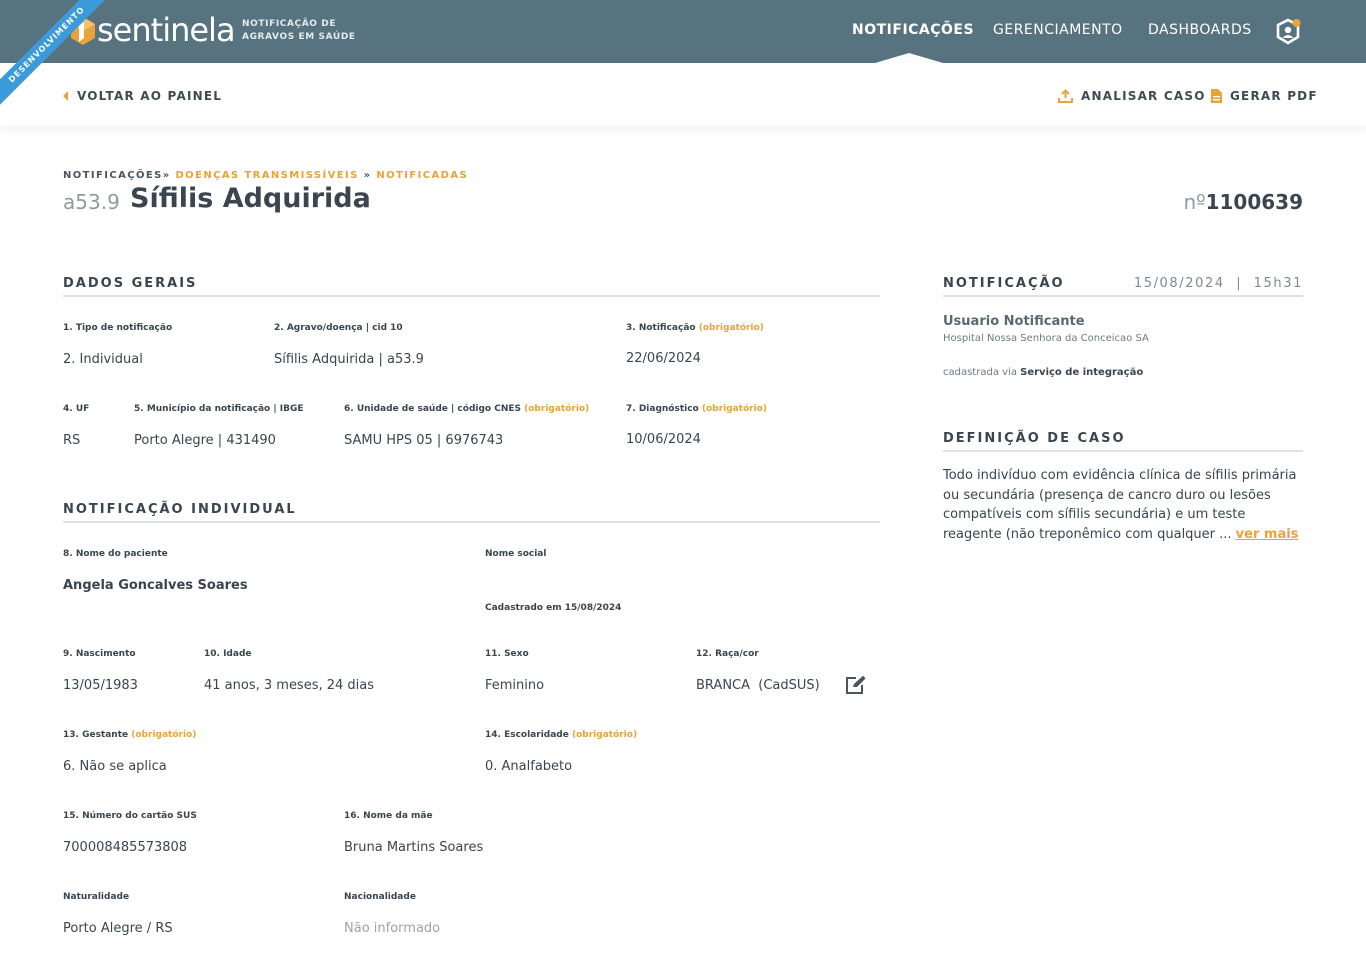  I want to click on nav-gerenciamento: GERENCIAMENTO, so click(1058, 30).